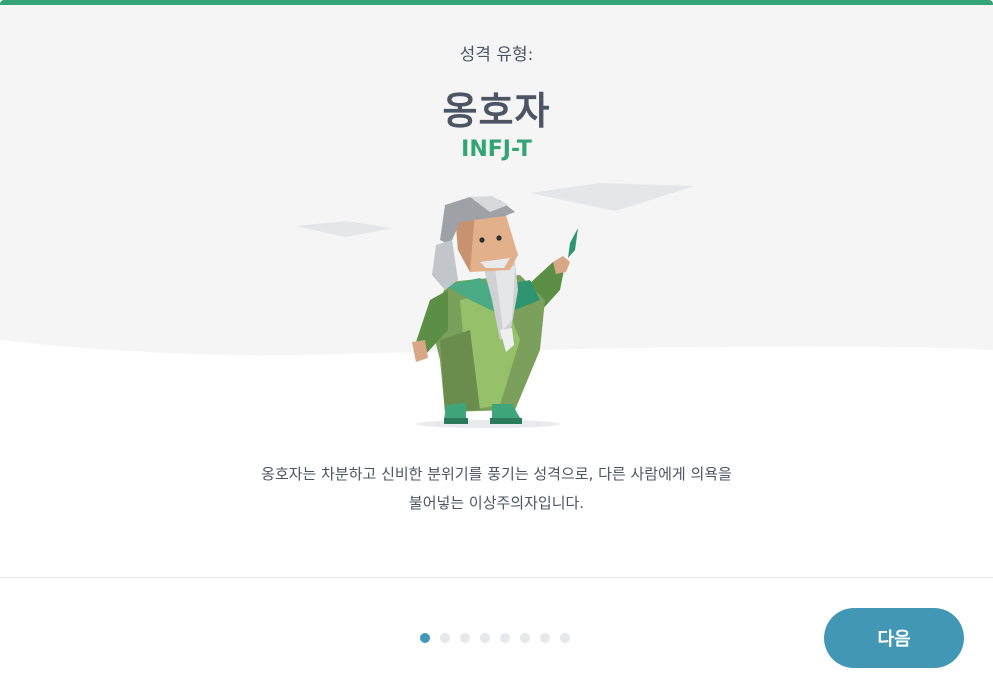  I want to click on description-line-1: 옹호자는 차분하고 신비한 분위기를 풍기는 성격으로, 다른 사람에게 의욕을, so click(496, 474).